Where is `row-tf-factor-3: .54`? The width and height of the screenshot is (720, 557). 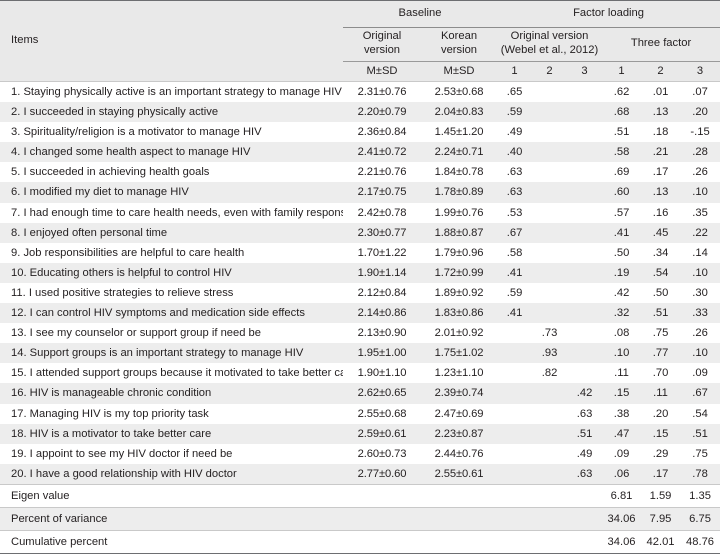
row-tf-factor-3: .54 is located at coordinates (700, 413).